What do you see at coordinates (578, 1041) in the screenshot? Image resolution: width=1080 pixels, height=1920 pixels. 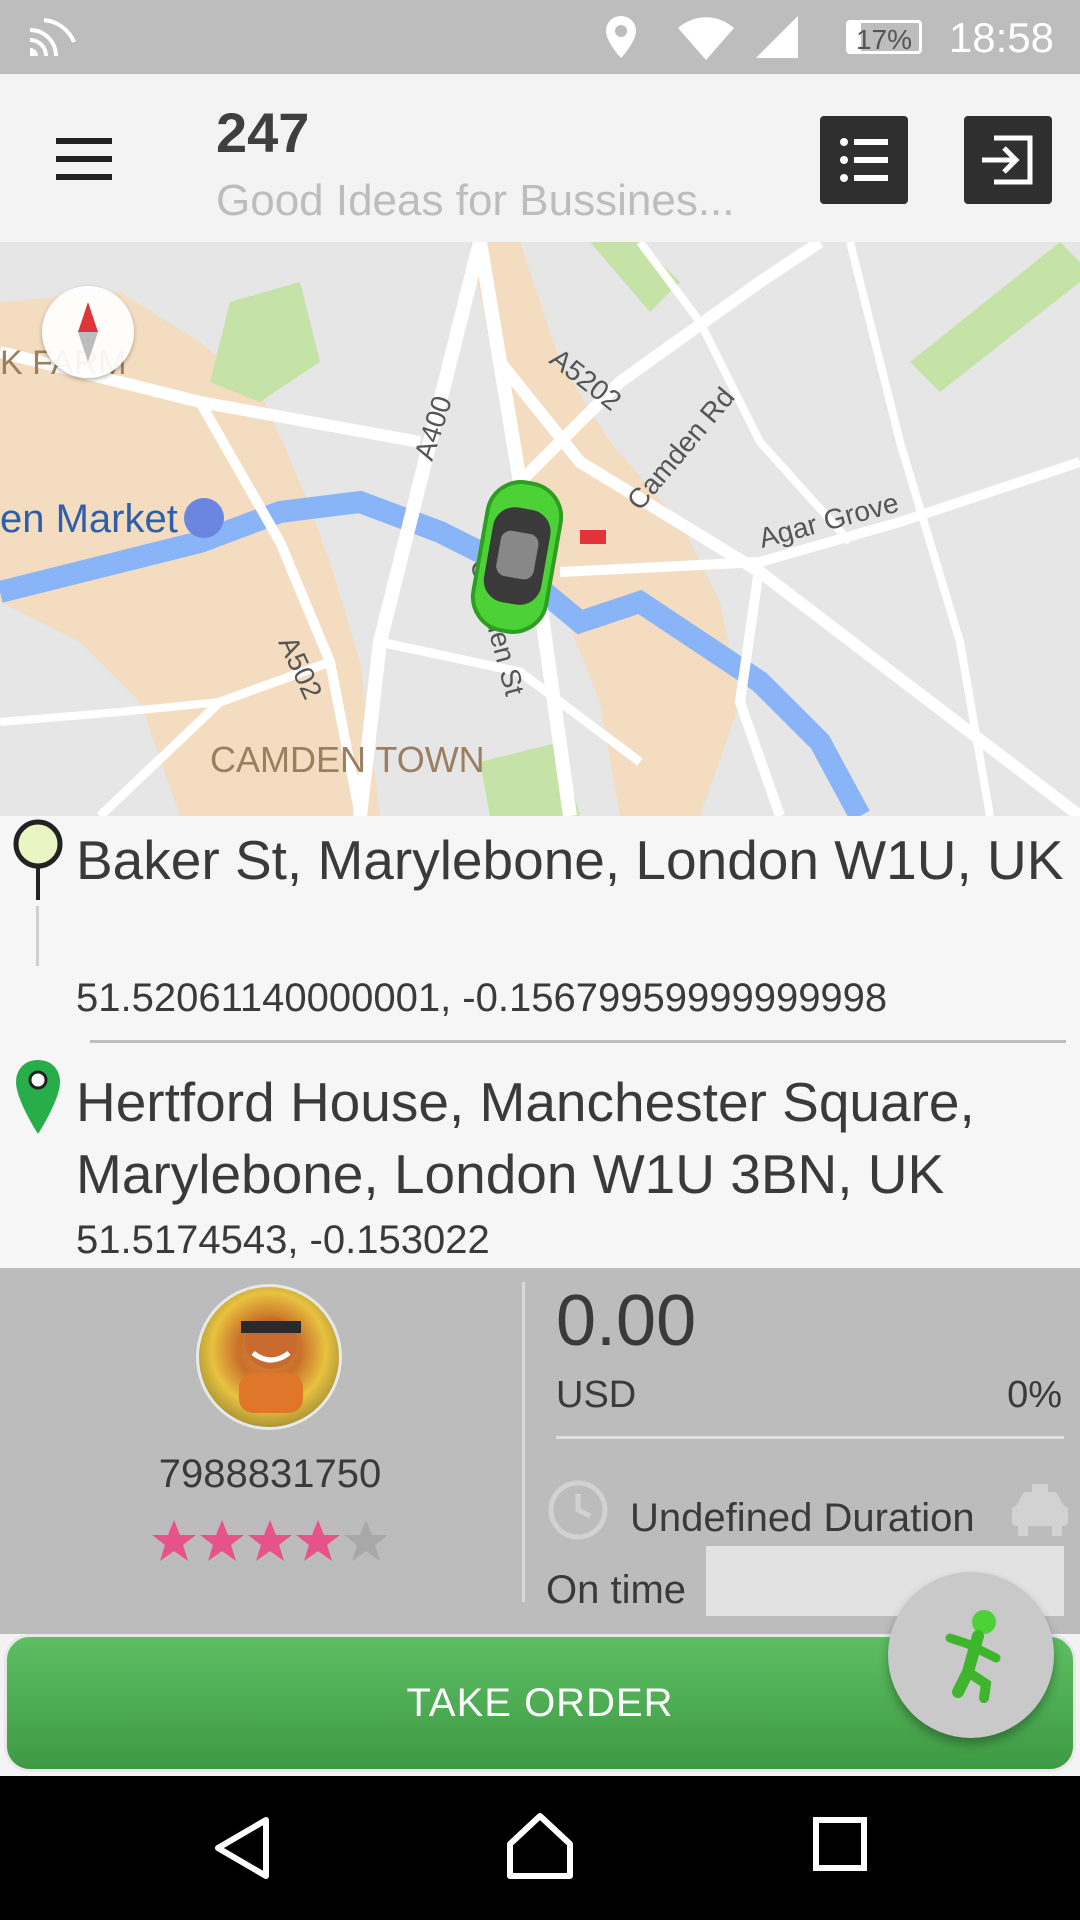 I see `route-divider` at bounding box center [578, 1041].